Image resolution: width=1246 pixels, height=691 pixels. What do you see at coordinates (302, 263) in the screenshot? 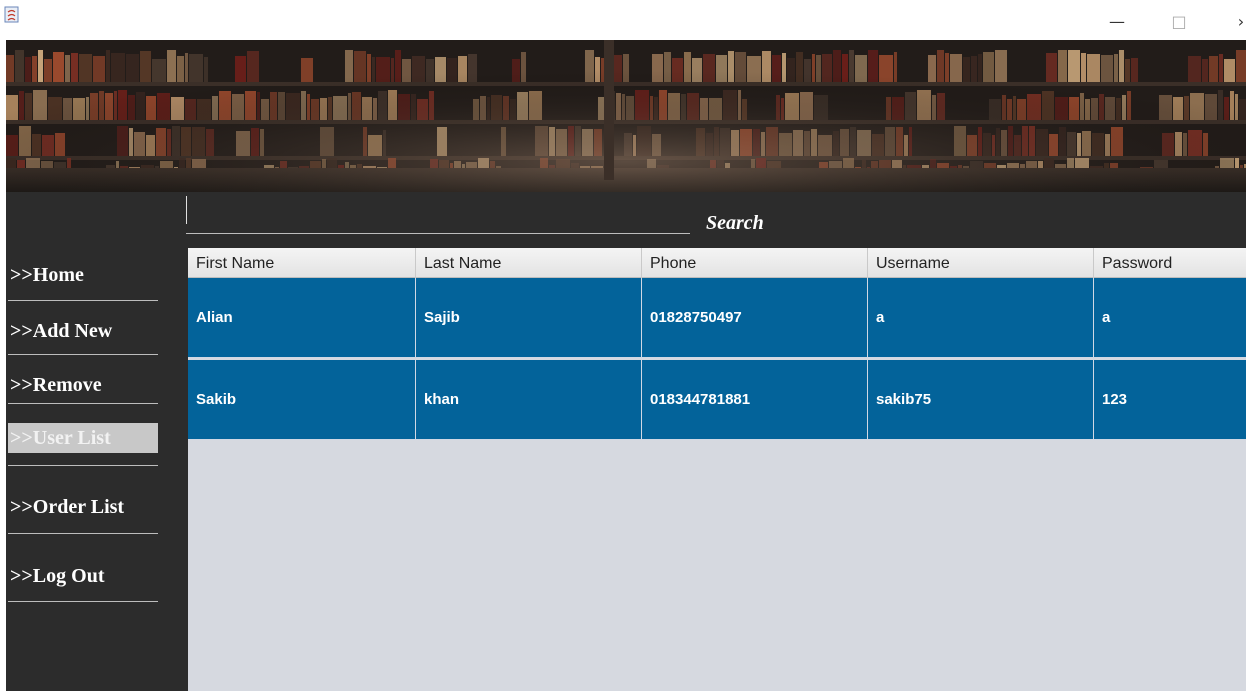
I see `column-header-first-name: First Name` at bounding box center [302, 263].